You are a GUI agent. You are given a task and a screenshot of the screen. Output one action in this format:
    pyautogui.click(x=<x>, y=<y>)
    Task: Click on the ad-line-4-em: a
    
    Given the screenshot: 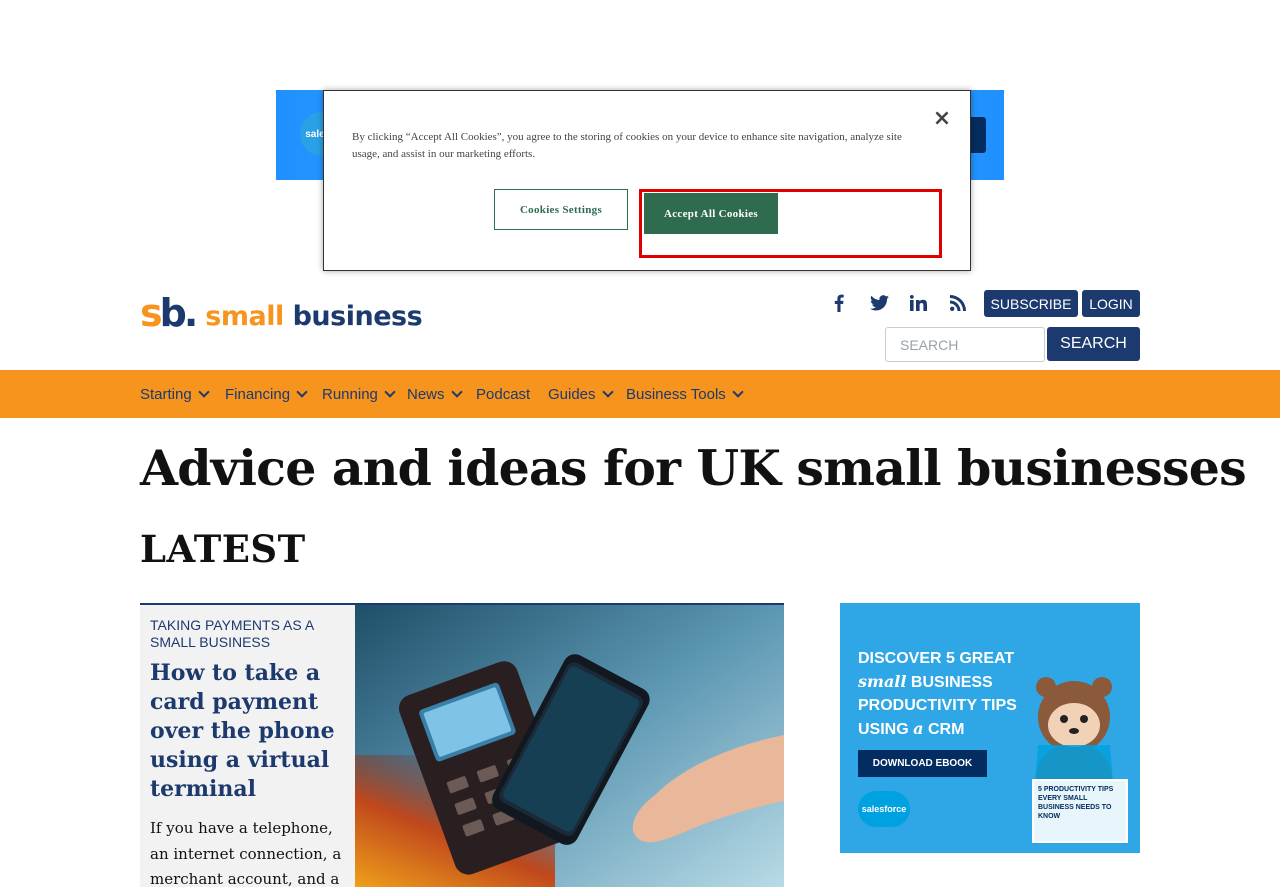 What is the action you would take?
    pyautogui.click(x=918, y=728)
    